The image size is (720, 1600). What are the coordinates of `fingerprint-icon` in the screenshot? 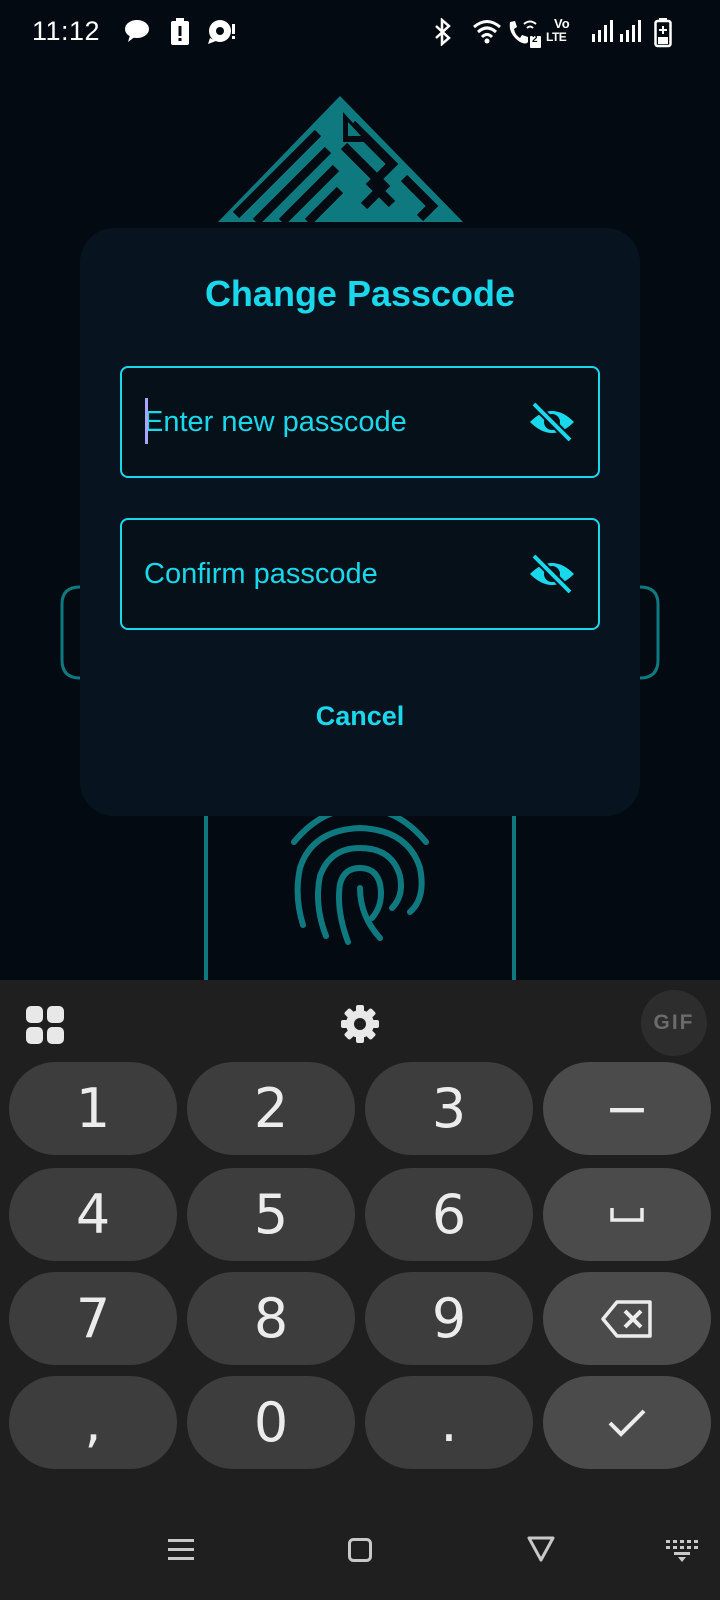 It's located at (360, 874).